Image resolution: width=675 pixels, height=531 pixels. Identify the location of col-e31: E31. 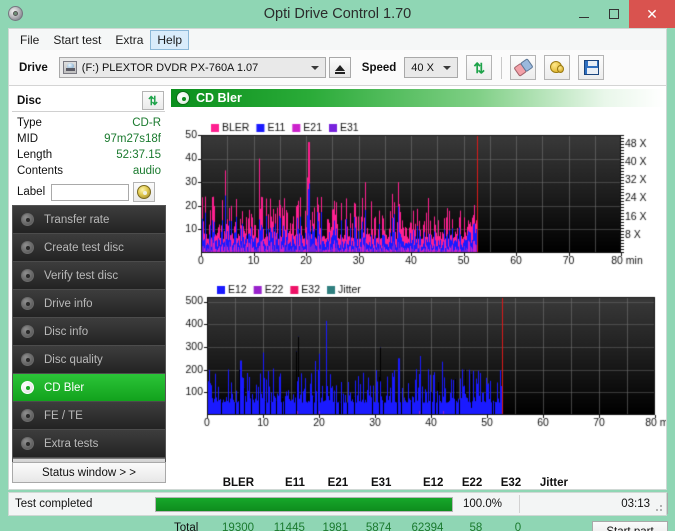
(381, 482).